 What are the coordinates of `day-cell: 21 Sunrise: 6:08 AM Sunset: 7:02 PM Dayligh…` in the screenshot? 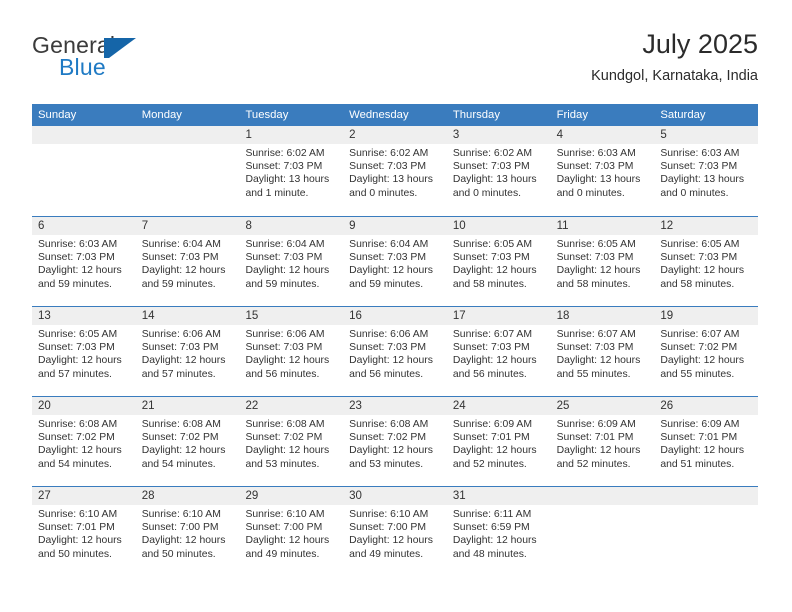 It's located at (188, 442).